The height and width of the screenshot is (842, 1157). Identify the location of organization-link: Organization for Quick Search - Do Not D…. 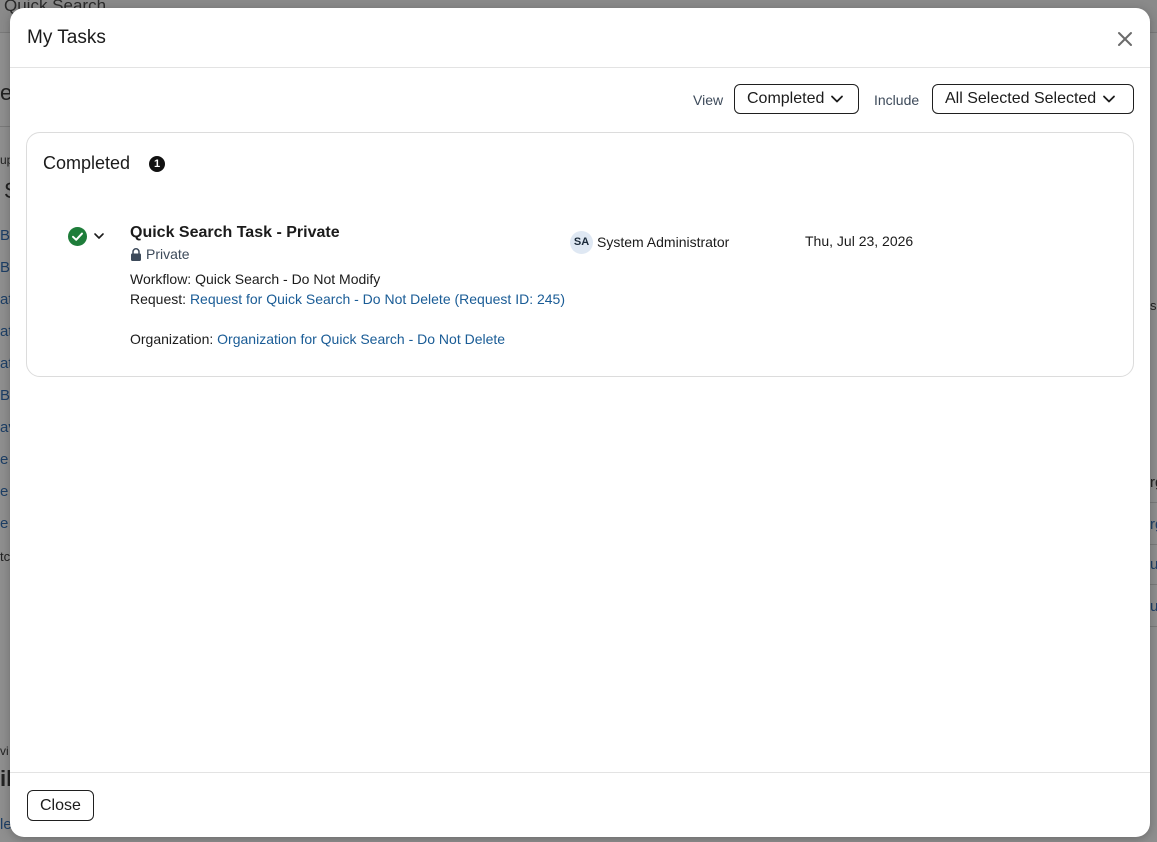
(361, 339).